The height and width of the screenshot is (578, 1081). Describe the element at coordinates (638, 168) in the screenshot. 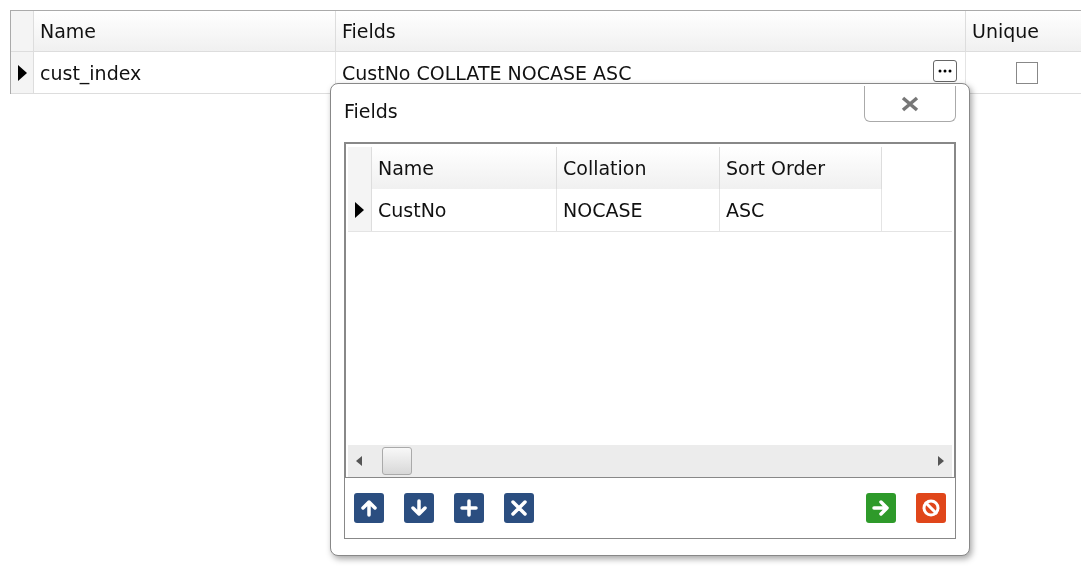

I see `column-header: Collation` at that location.